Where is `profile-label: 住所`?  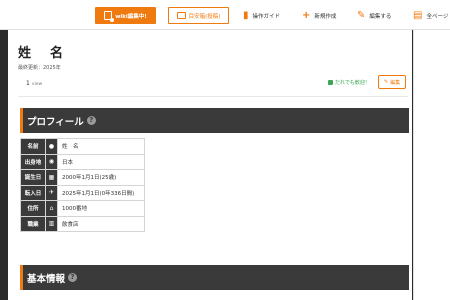
profile-label: 住所 is located at coordinates (33, 208).